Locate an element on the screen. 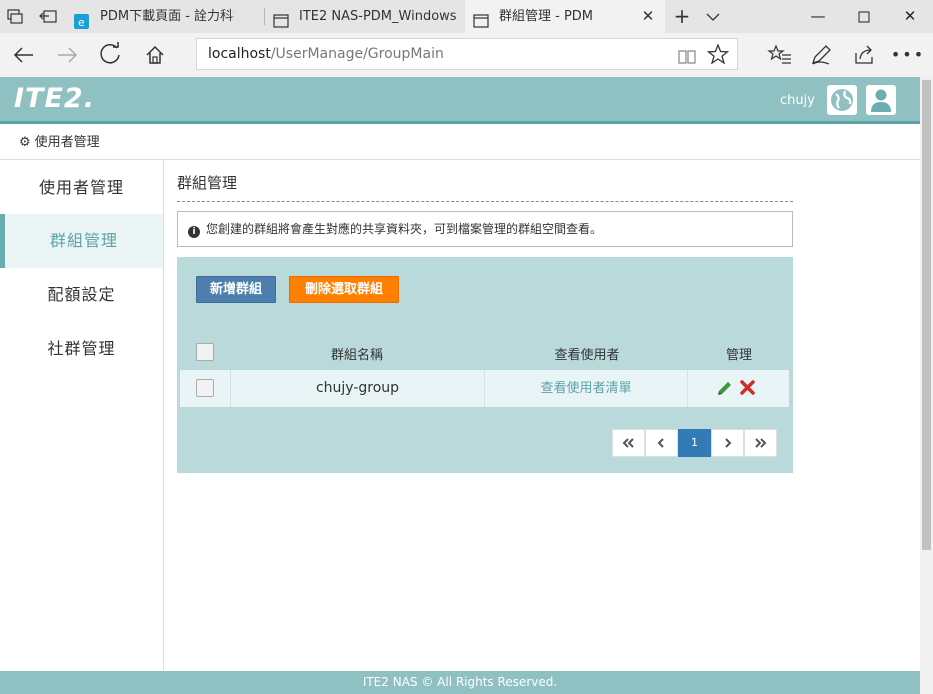 Image resolution: width=933 pixels, height=694 pixels. breadcrumb: ⚙ 使用者管理 is located at coordinates (460, 143).